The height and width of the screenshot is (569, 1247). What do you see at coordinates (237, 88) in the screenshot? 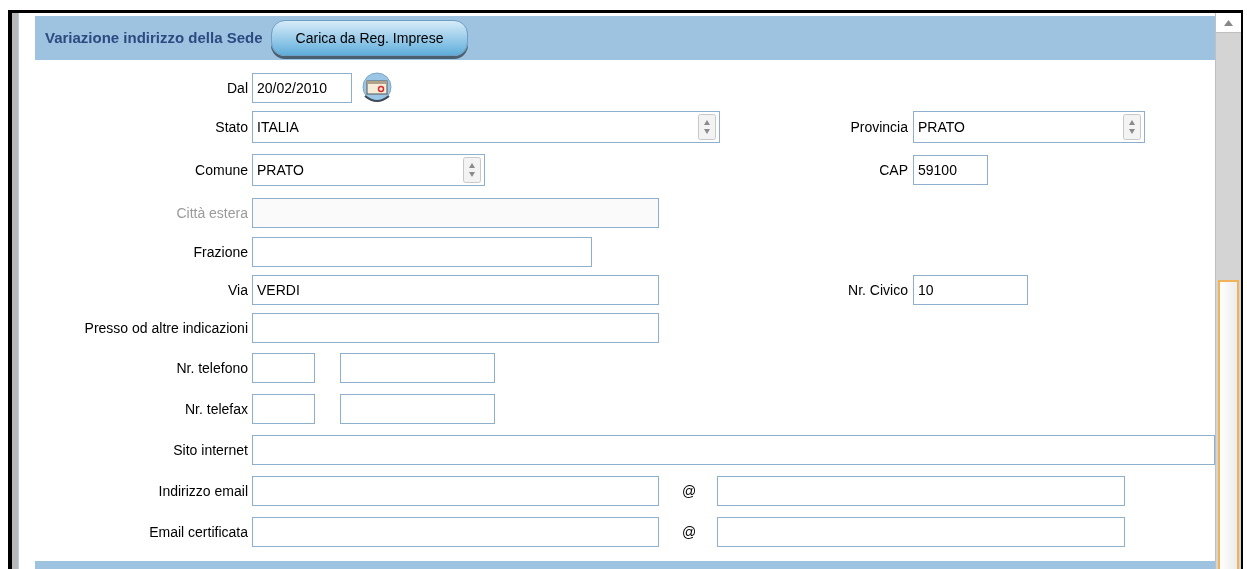
I see `field-label: Dal` at bounding box center [237, 88].